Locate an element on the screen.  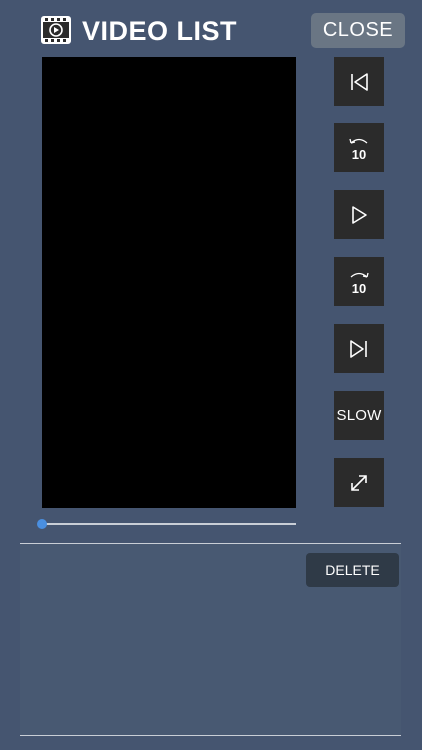
rewind-10-label: 10 is located at coordinates (359, 154).